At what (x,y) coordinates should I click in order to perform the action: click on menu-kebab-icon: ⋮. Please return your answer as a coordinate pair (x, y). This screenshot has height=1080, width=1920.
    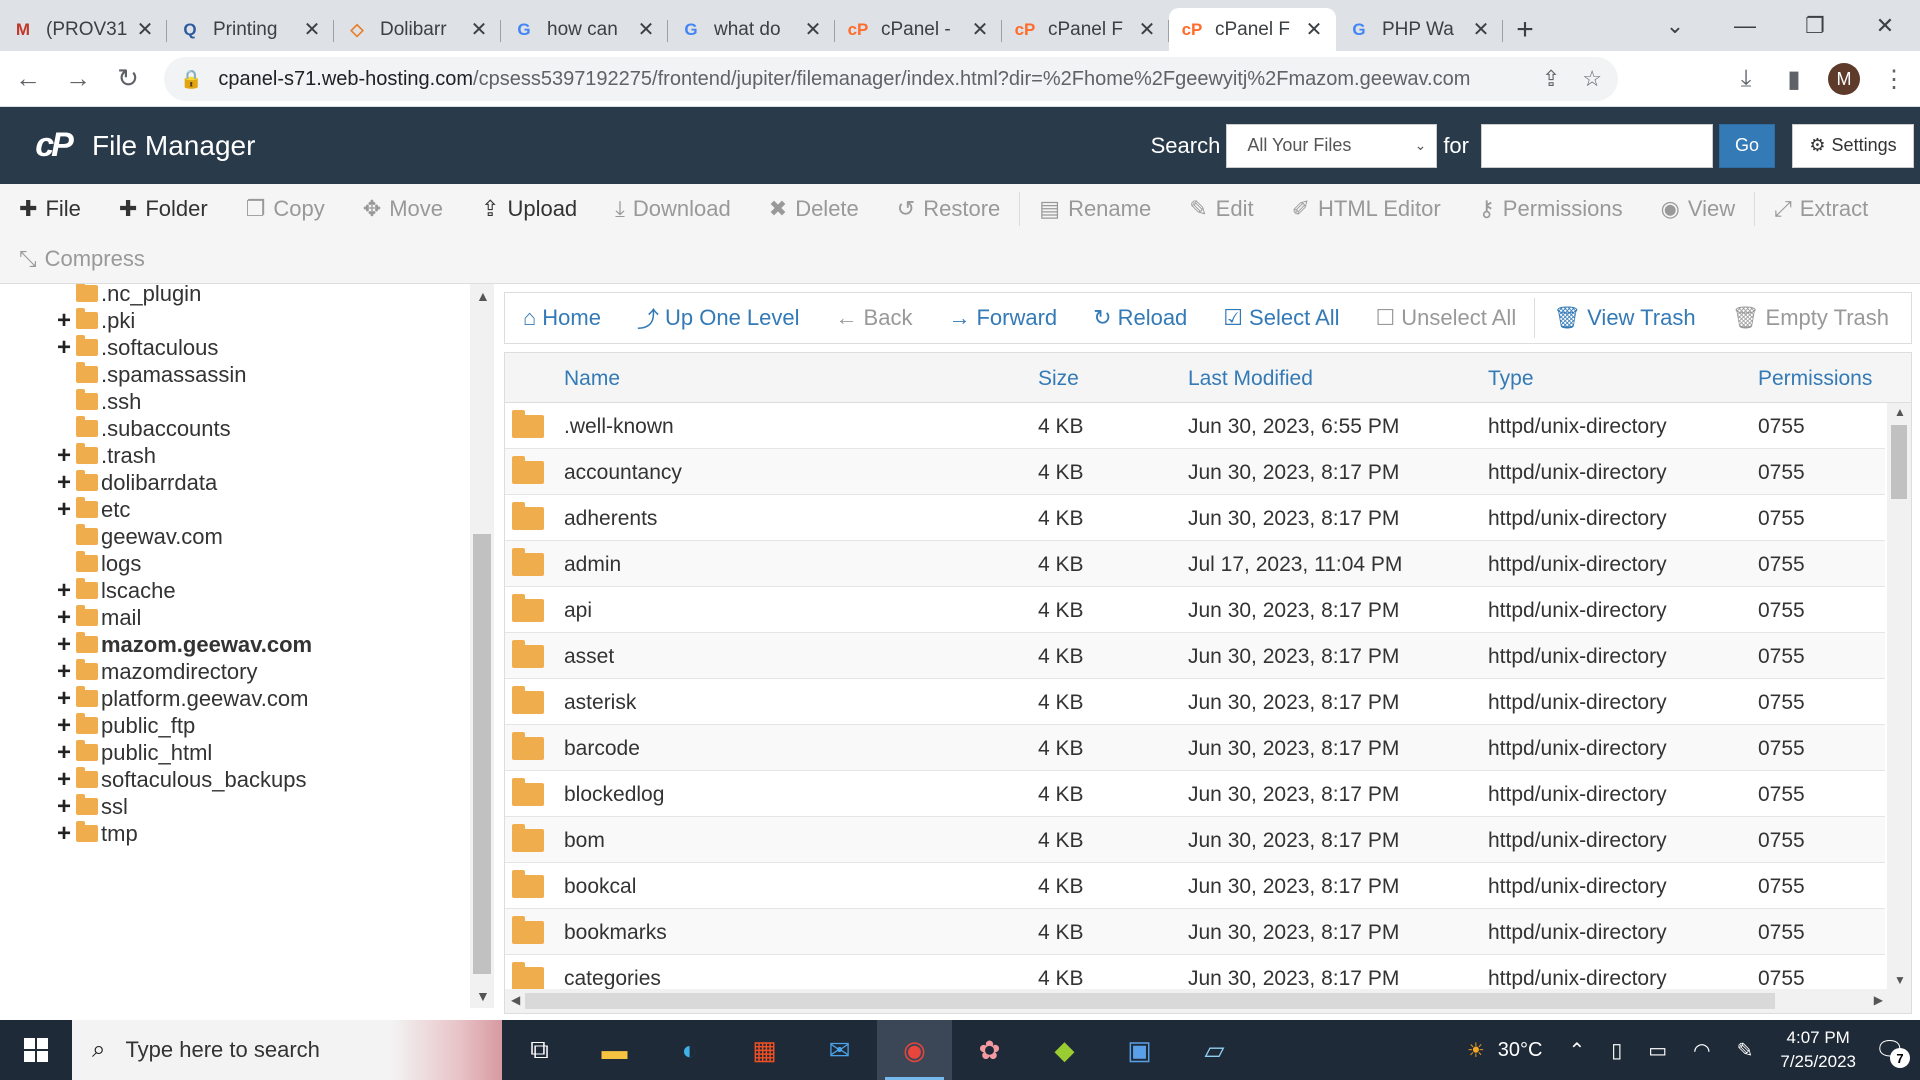
    Looking at the image, I should click on (1894, 79).